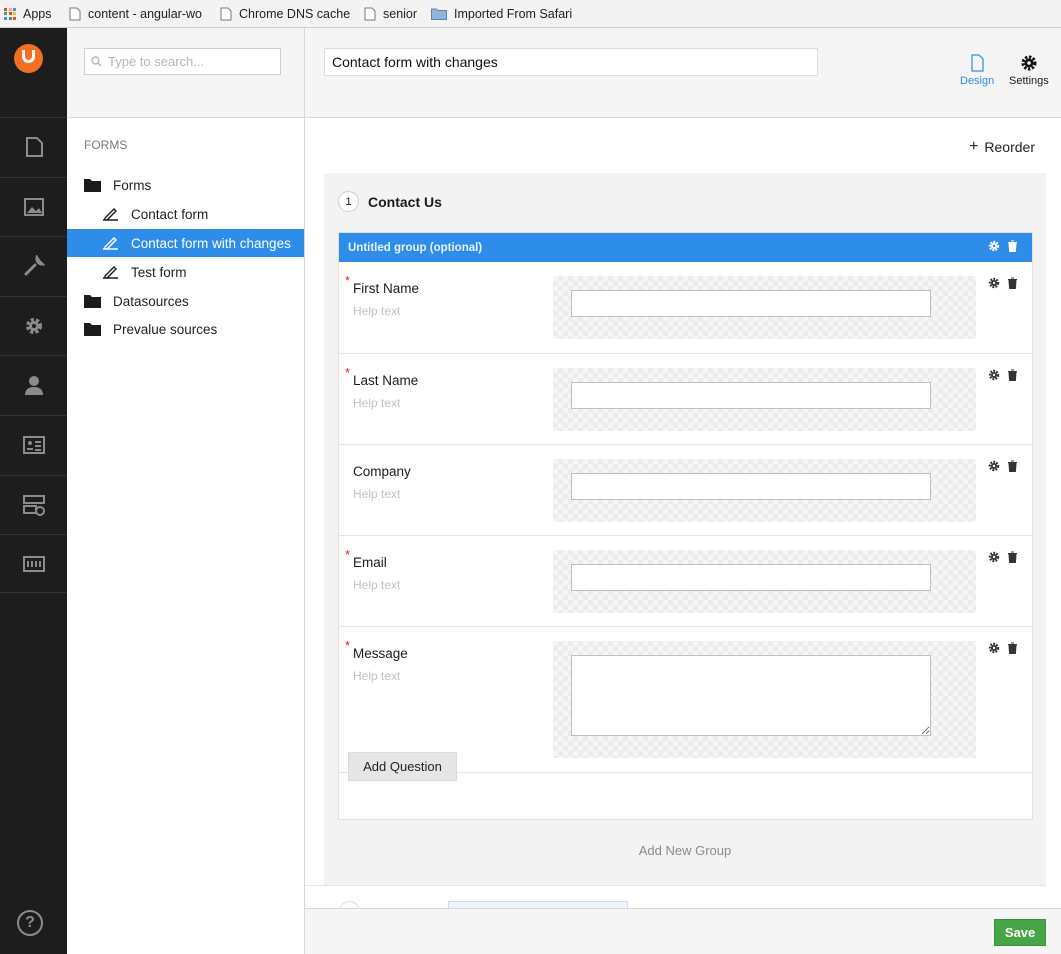 This screenshot has height=954, width=1061. What do you see at coordinates (977, 81) in the screenshot?
I see `design-label: Design` at bounding box center [977, 81].